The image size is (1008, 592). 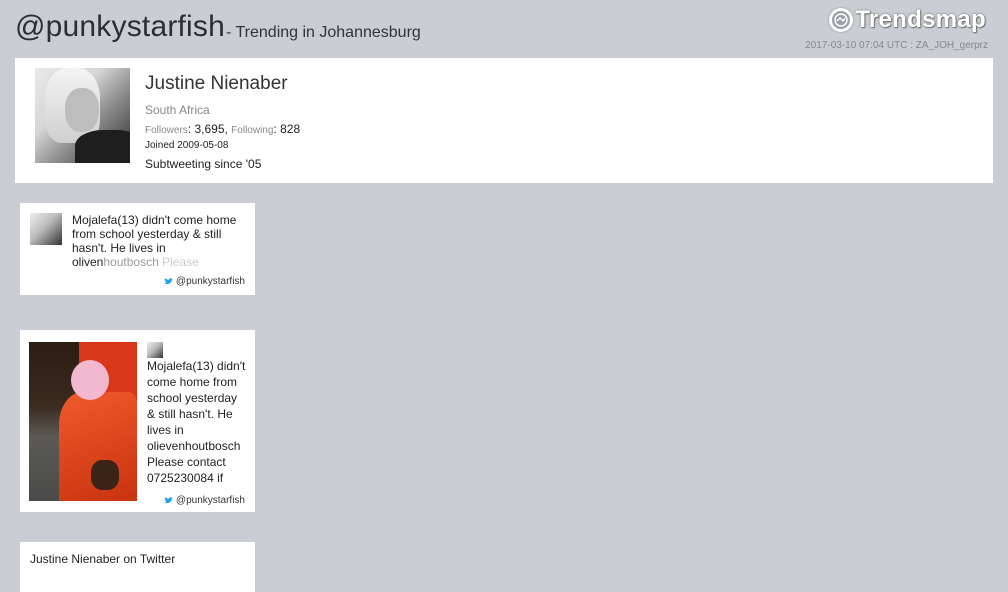 What do you see at coordinates (177, 110) in the screenshot?
I see `profile-location: South Africa` at bounding box center [177, 110].